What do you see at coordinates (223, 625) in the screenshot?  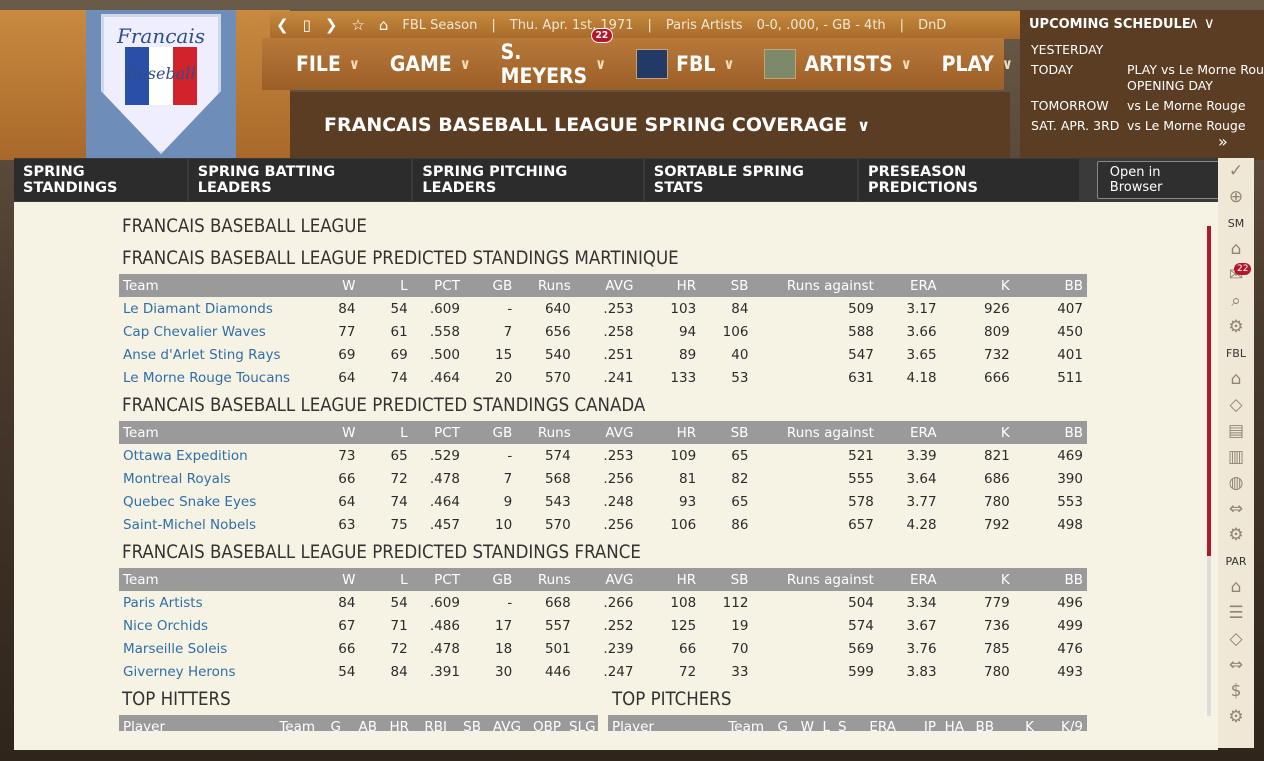 I see `team-link: Nice Orchids` at bounding box center [223, 625].